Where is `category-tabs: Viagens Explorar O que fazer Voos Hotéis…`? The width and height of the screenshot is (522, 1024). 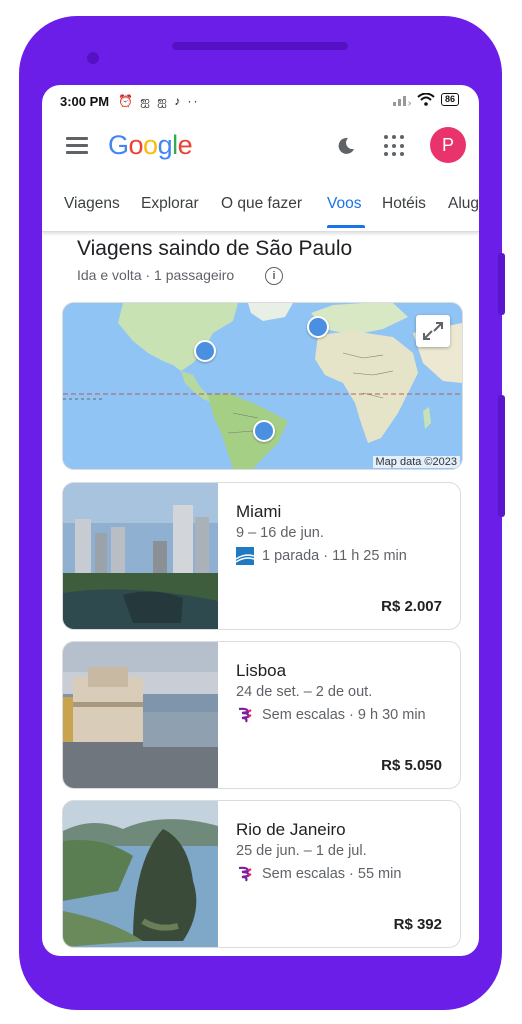
category-tabs: Viagens Explorar O que fazer Voos Hotéis… is located at coordinates (260, 209).